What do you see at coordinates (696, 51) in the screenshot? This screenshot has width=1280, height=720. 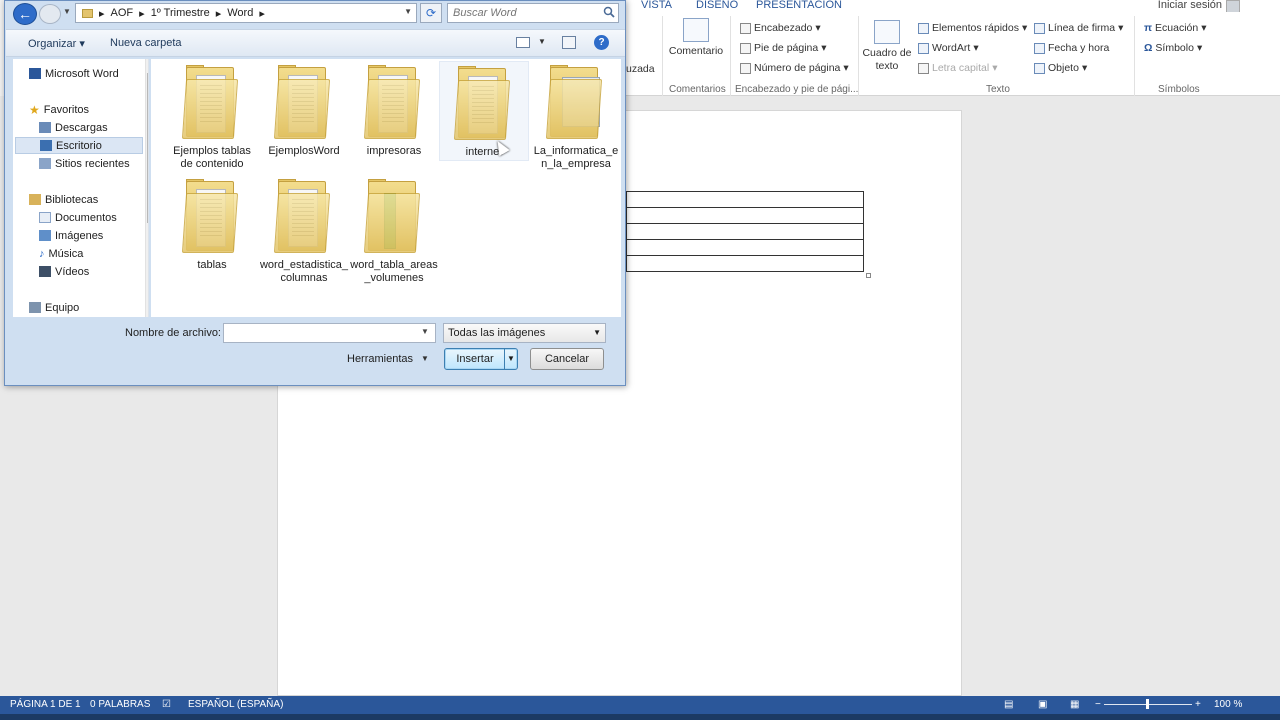 I see `comment-button-label: Comentario` at bounding box center [696, 51].